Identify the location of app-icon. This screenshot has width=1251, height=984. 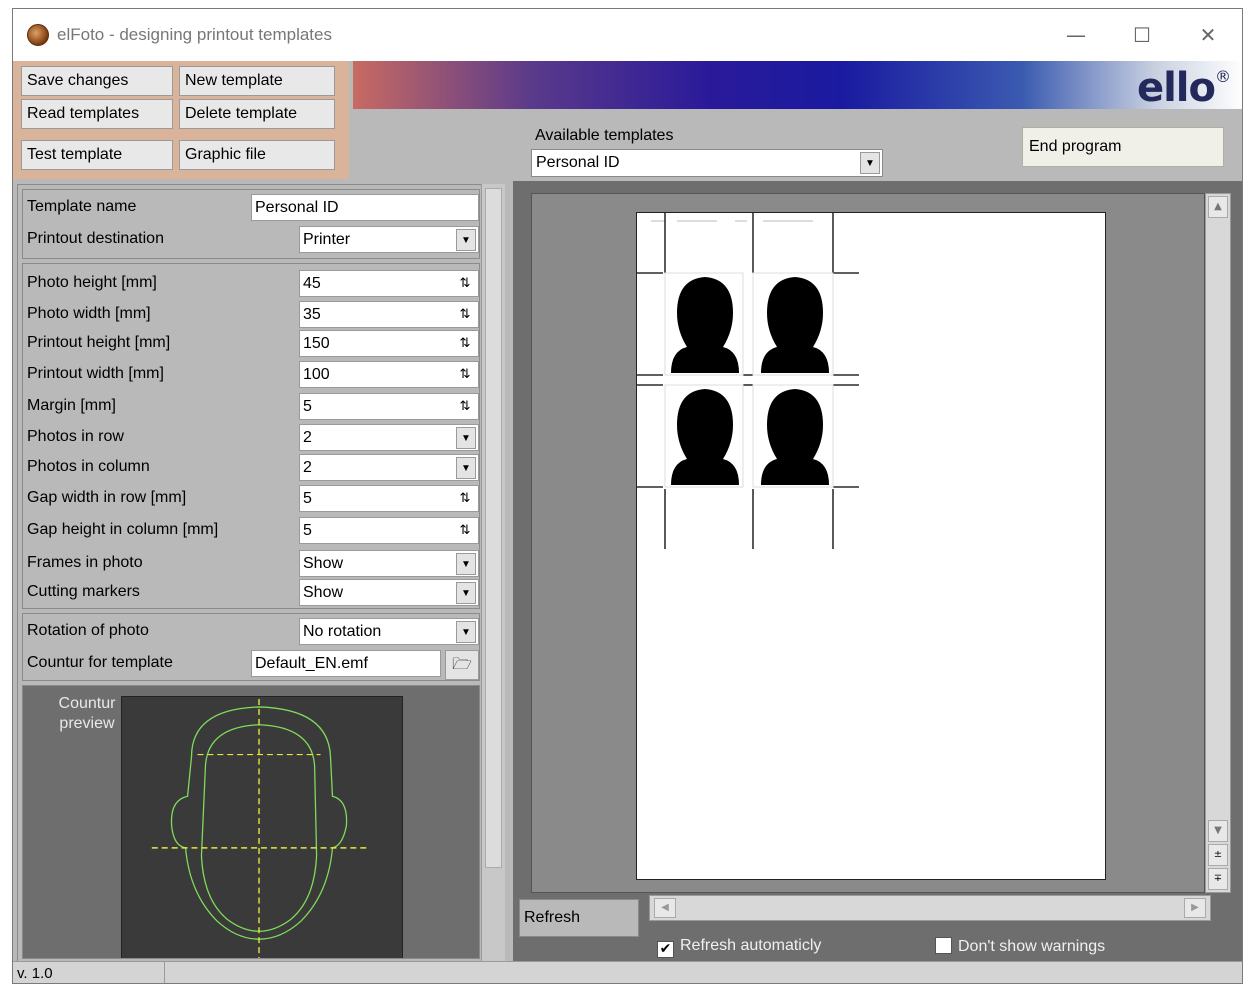
(38, 35).